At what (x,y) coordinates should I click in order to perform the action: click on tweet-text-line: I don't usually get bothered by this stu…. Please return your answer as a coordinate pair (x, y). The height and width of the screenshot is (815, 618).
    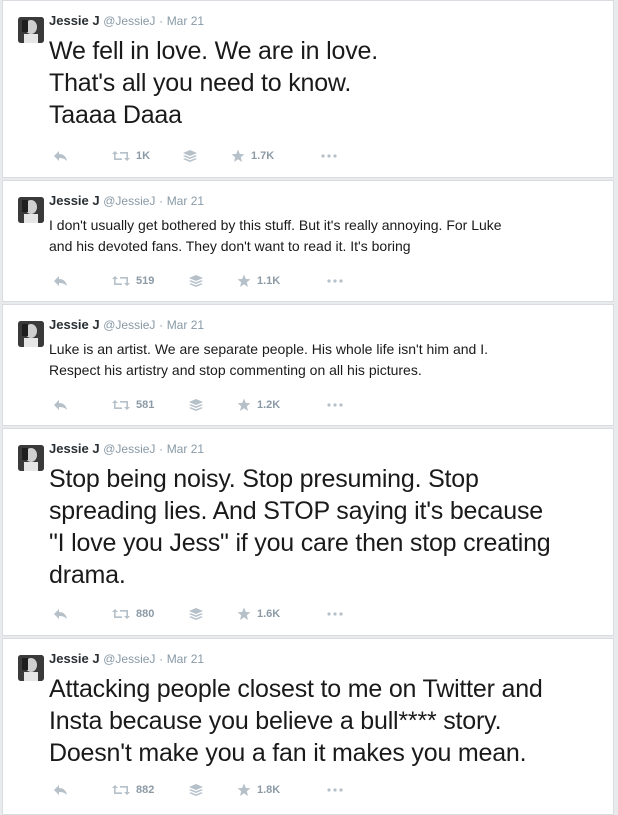
    Looking at the image, I should click on (275, 225).